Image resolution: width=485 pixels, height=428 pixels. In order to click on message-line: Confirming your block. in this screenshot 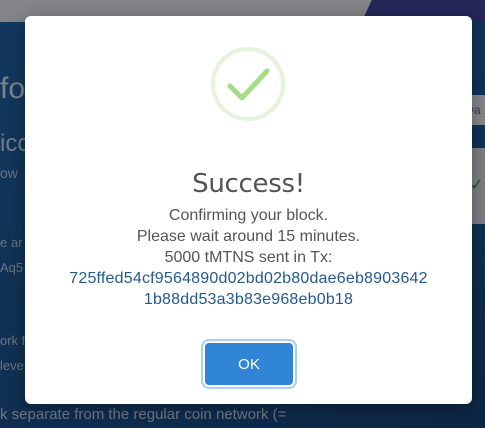, I will do `click(248, 215)`.